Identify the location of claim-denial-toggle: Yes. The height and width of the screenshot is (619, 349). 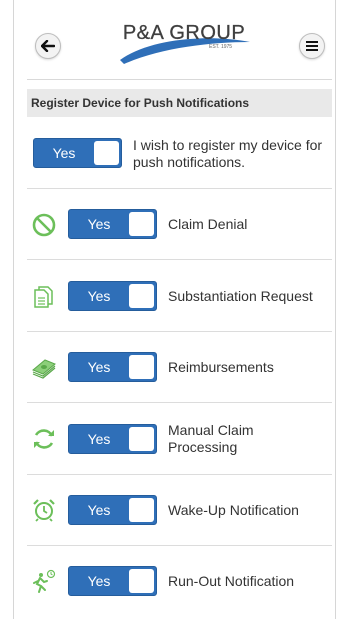
(112, 224).